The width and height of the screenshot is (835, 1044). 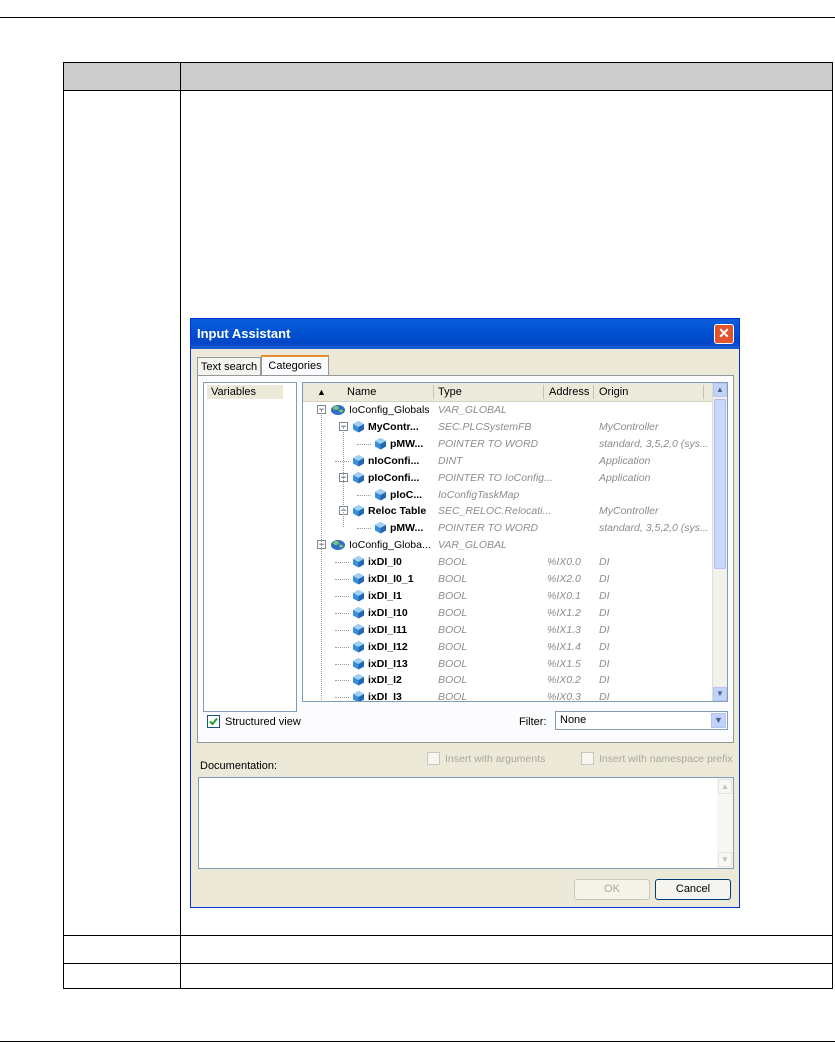 What do you see at coordinates (263, 722) in the screenshot?
I see `structured-view-label: Structured view` at bounding box center [263, 722].